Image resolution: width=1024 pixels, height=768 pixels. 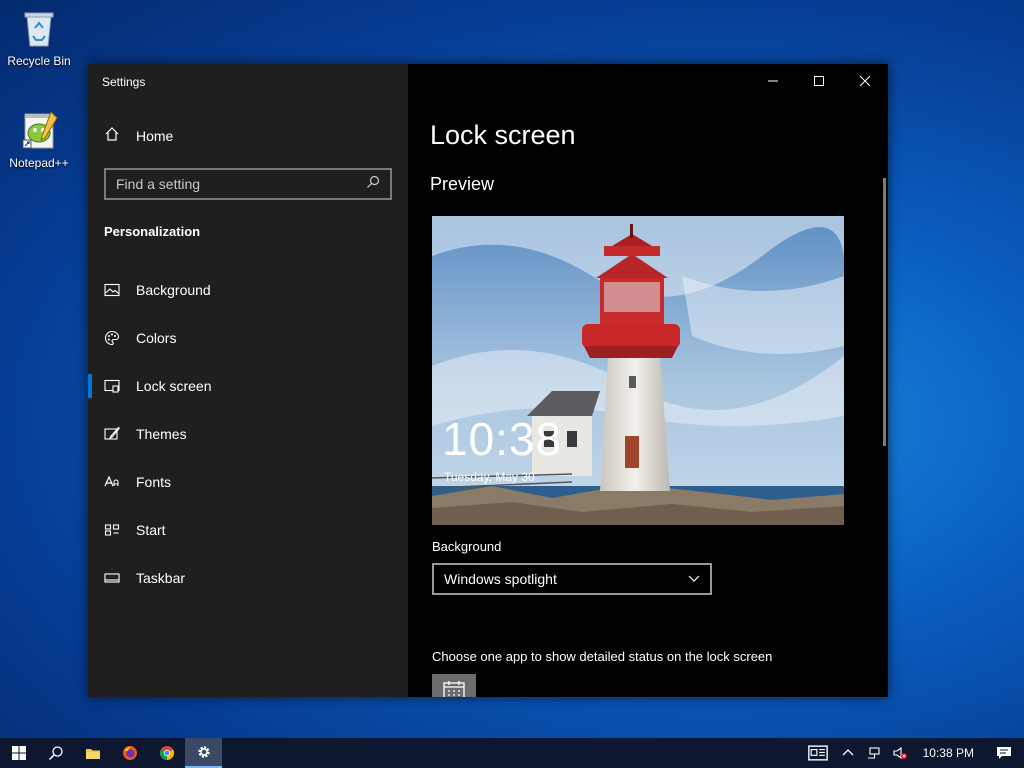 What do you see at coordinates (503, 135) in the screenshot?
I see `page-title: Lock screen` at bounding box center [503, 135].